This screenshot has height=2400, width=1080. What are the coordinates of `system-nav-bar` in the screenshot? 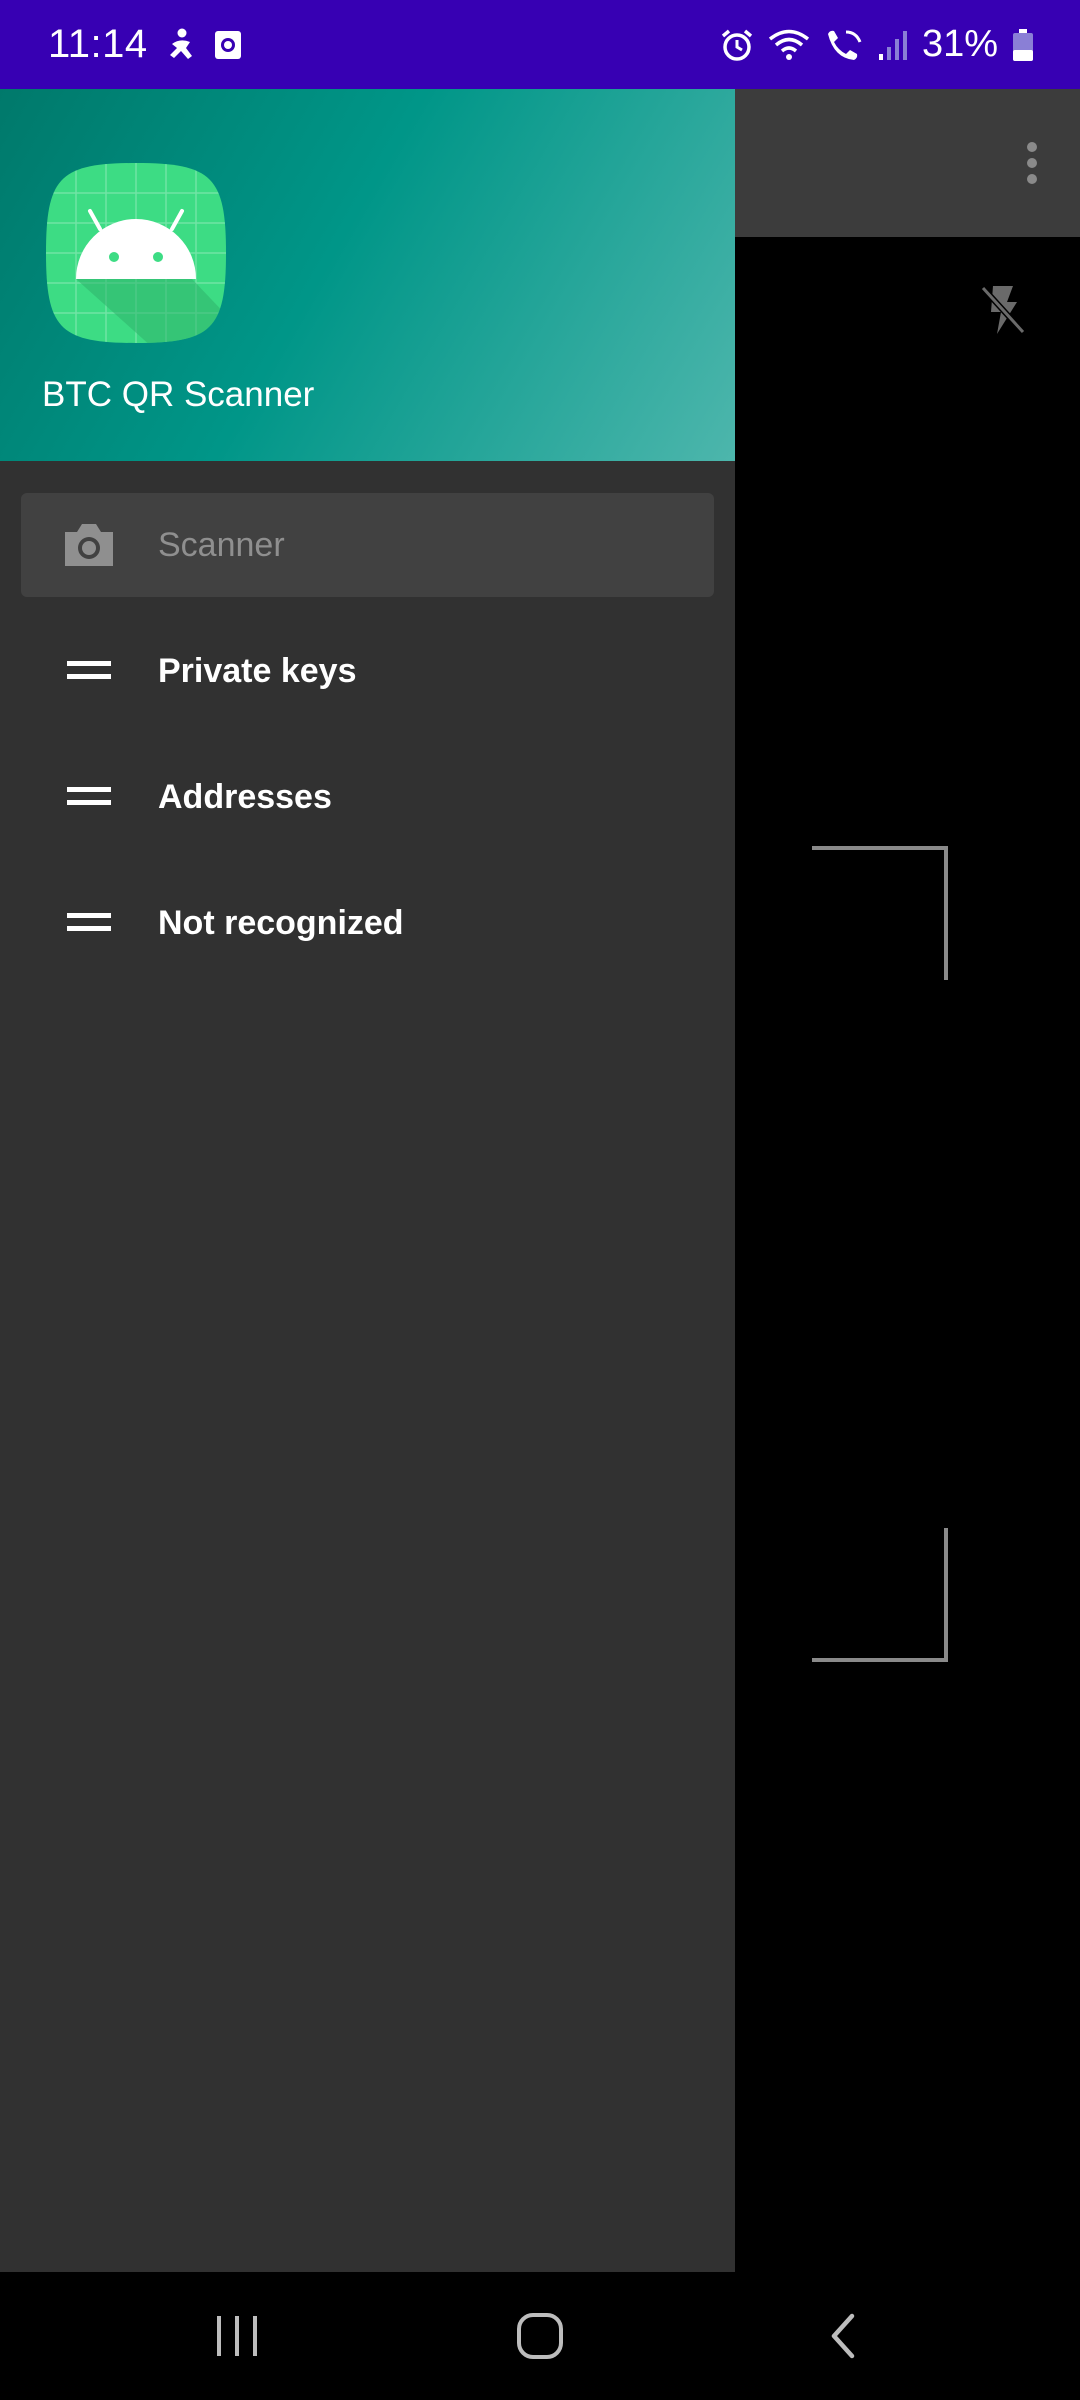 It's located at (540, 2336).